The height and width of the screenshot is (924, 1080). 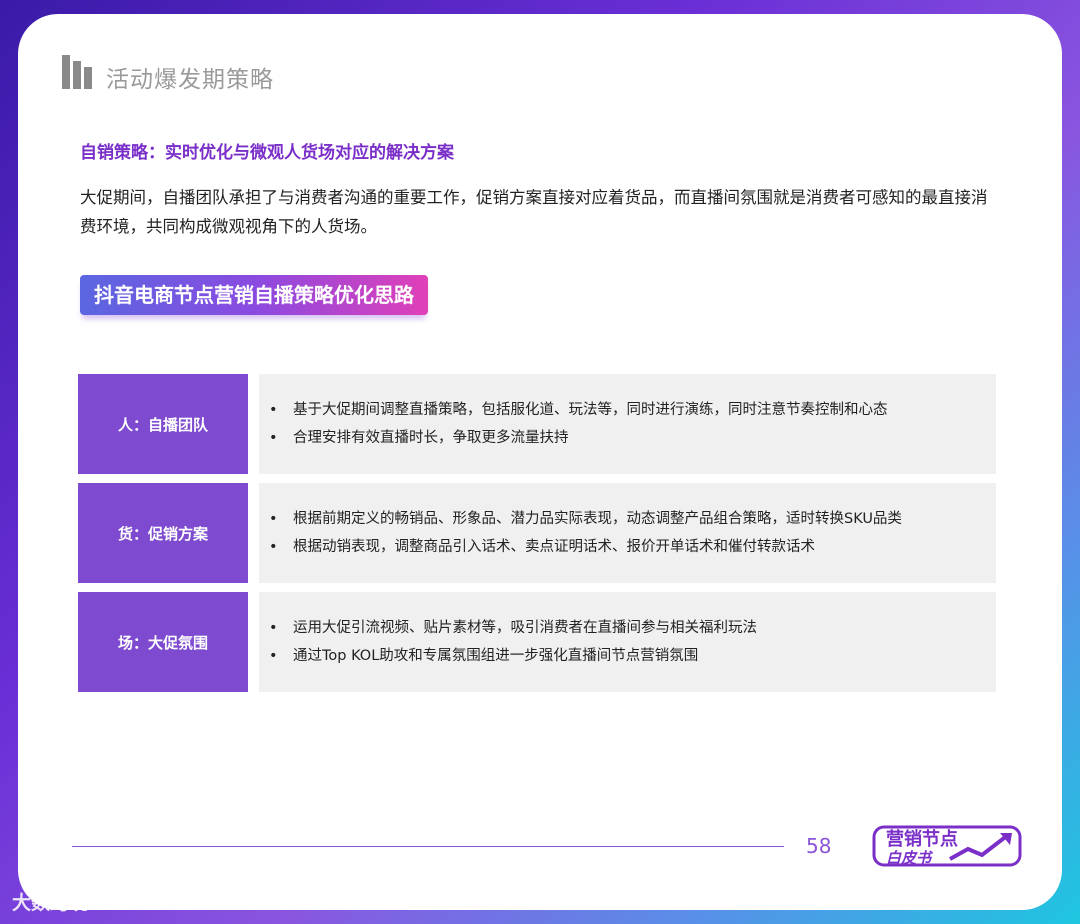 I want to click on trend-arrow-icon, so click(x=979, y=847).